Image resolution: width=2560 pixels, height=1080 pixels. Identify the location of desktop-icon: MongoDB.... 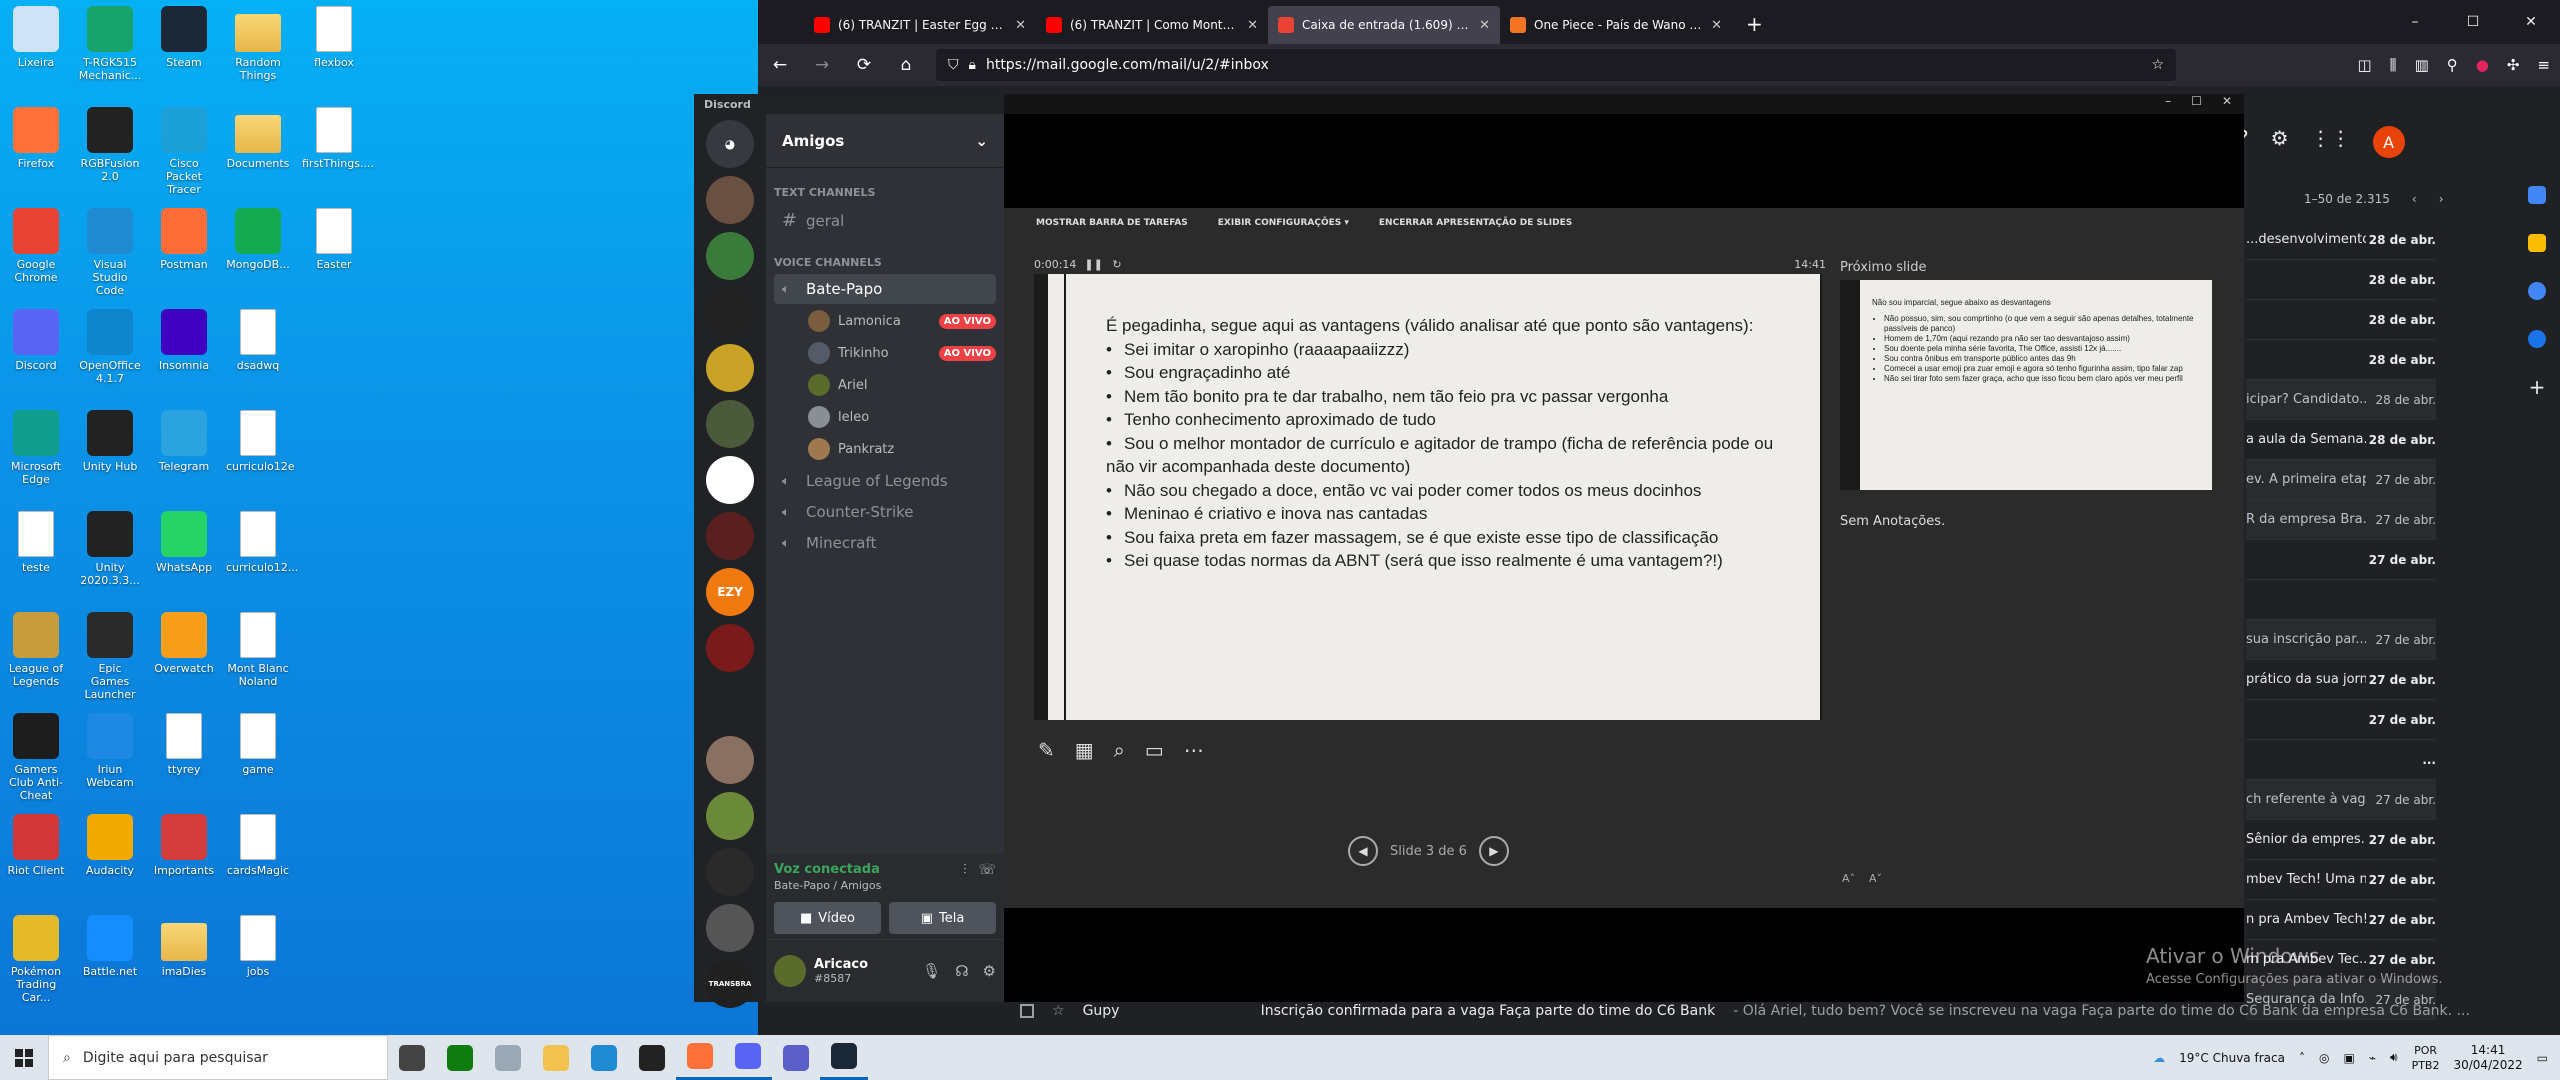
(258, 239).